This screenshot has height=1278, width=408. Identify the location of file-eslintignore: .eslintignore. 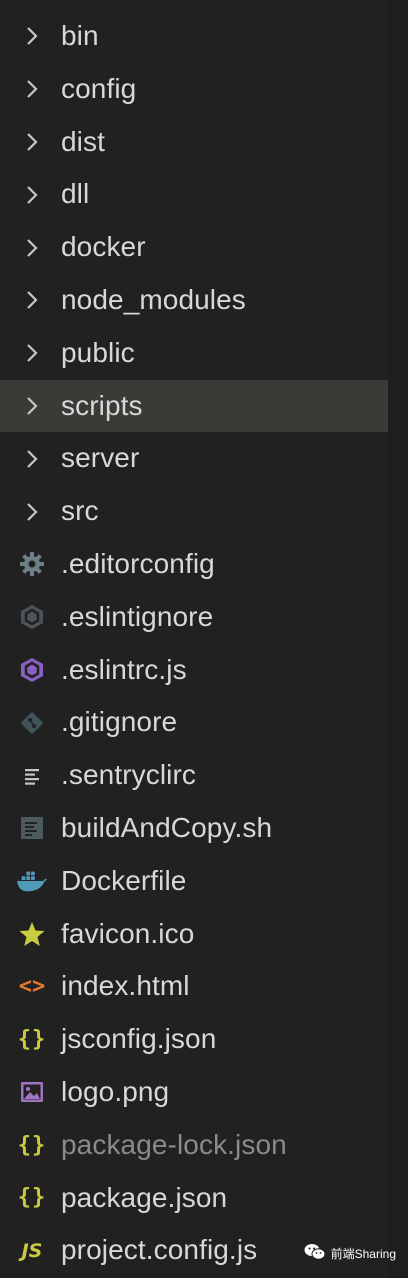
(194, 617).